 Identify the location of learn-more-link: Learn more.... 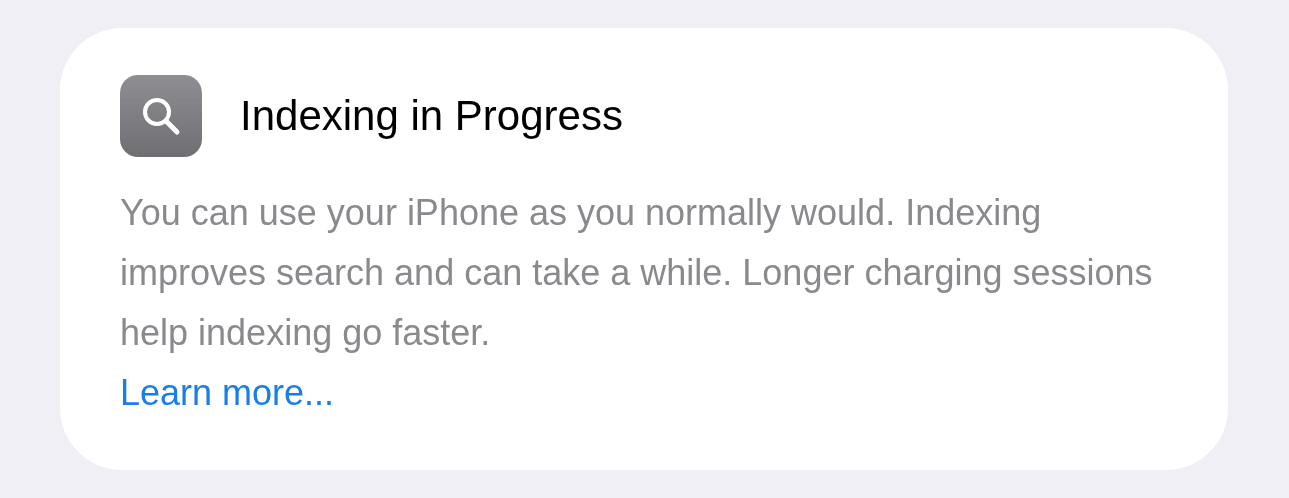
(227, 393).